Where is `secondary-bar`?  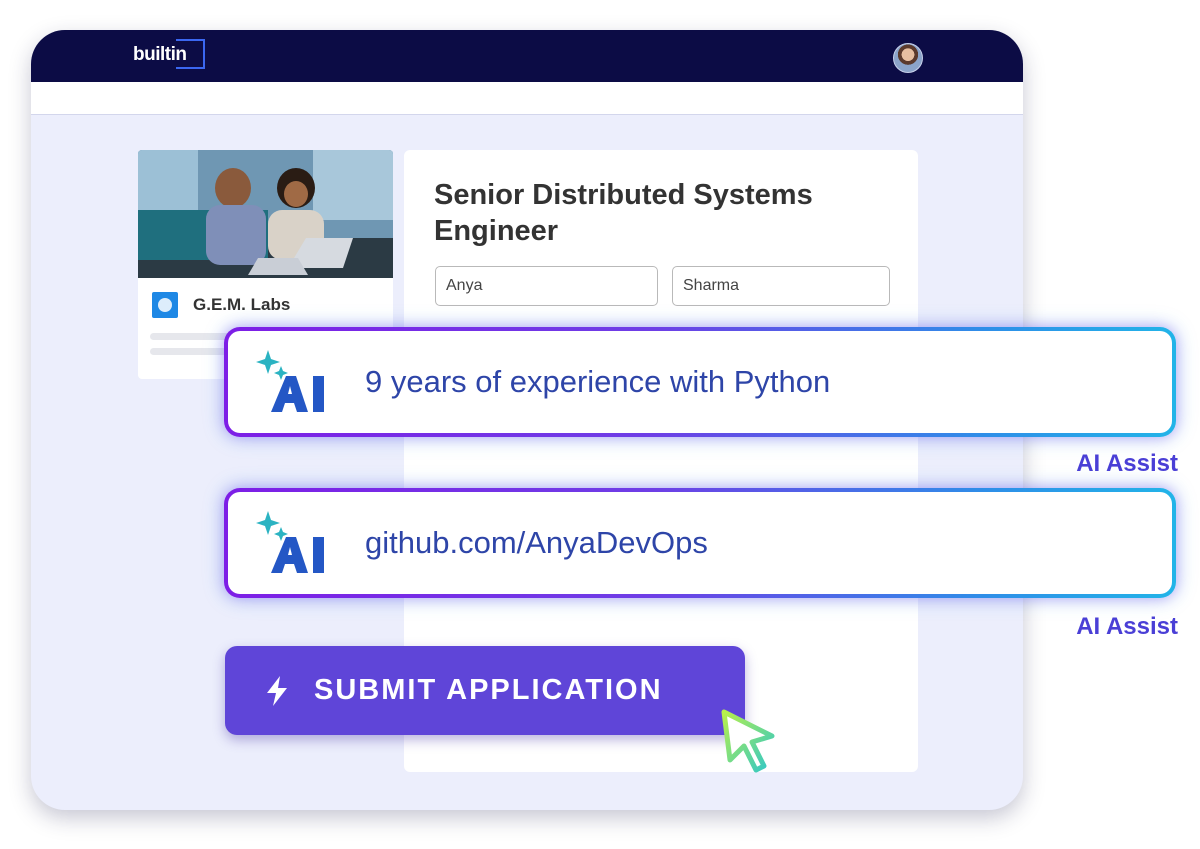 secondary-bar is located at coordinates (527, 98).